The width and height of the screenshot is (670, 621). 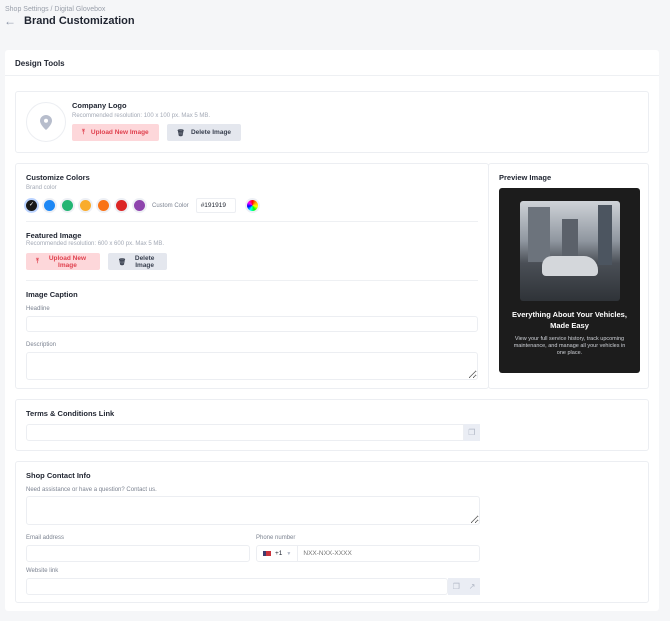 I want to click on back-arrow-icon: ←, so click(x=10, y=21).